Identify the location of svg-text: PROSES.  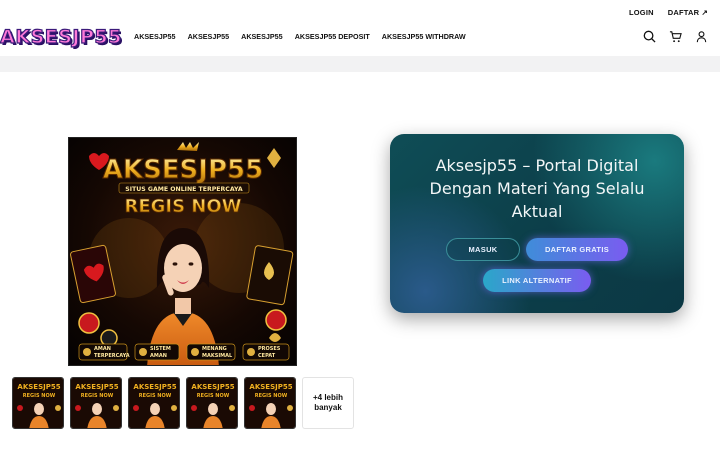
(269, 349).